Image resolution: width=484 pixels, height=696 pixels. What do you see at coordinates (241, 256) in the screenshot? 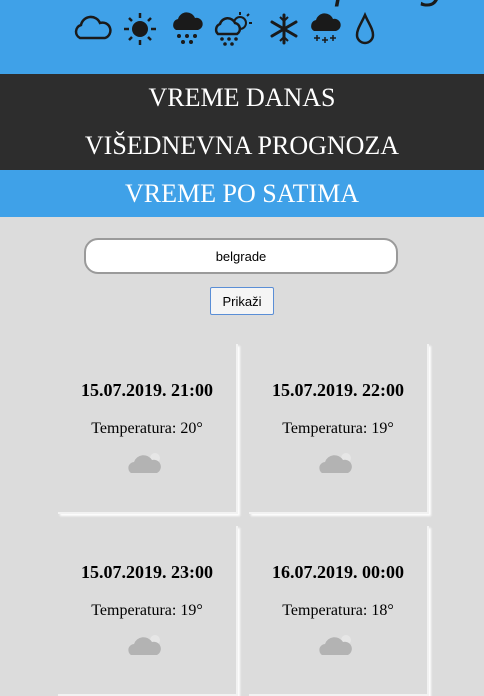
I see `city-search-input` at bounding box center [241, 256].